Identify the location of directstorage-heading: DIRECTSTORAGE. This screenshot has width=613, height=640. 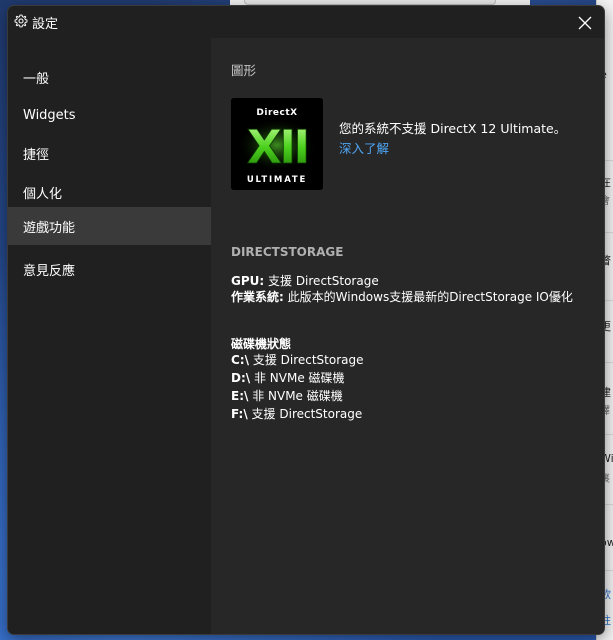
(287, 252).